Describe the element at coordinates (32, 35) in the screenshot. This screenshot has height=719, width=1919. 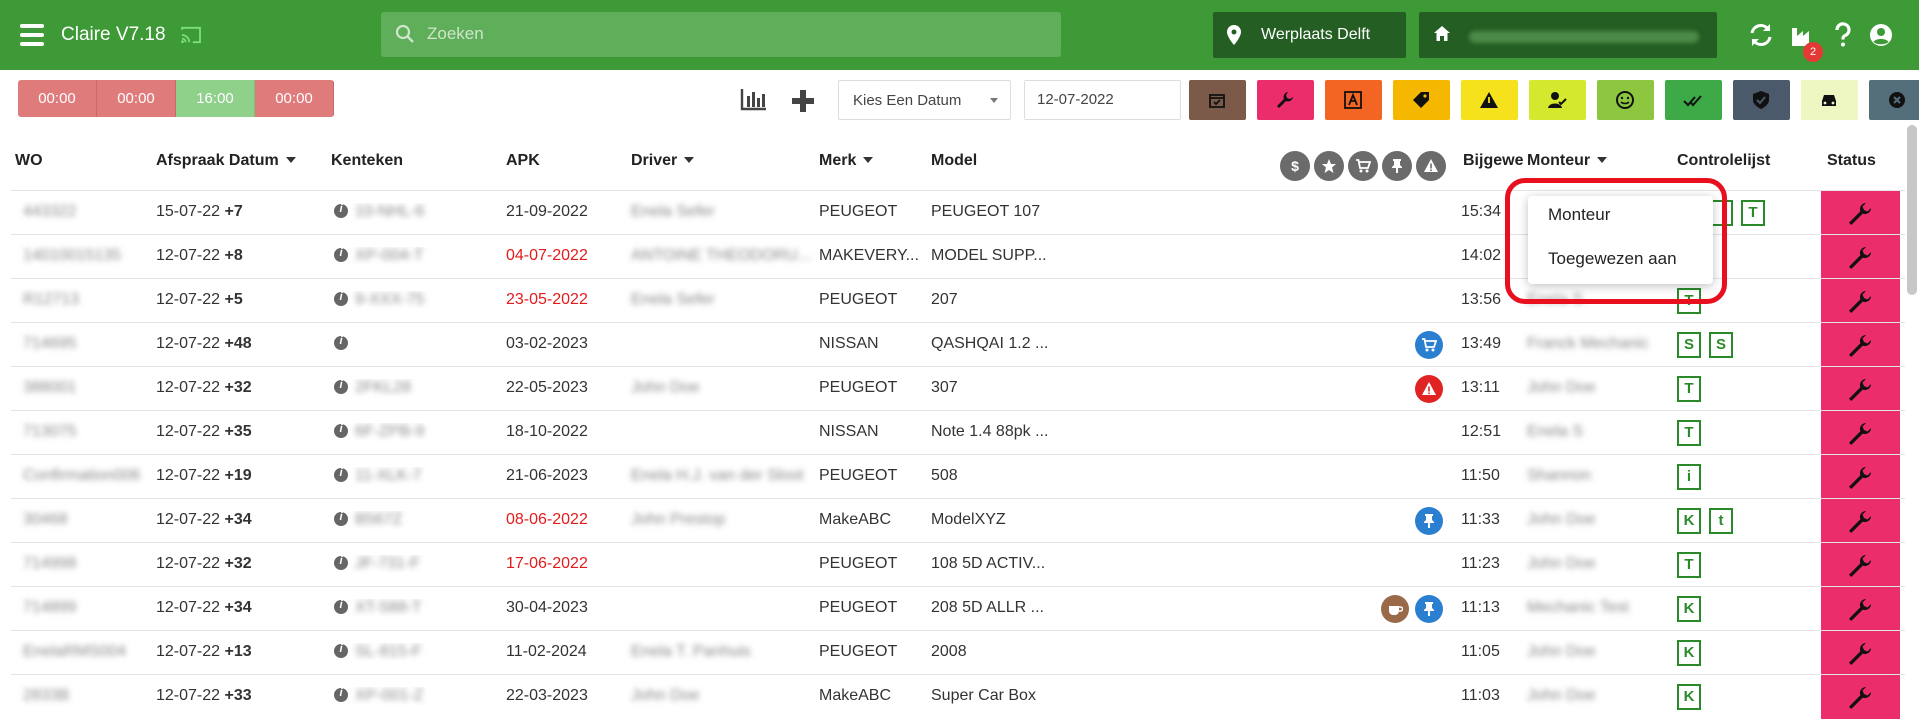
I see `hamburger-menu-icon` at that location.